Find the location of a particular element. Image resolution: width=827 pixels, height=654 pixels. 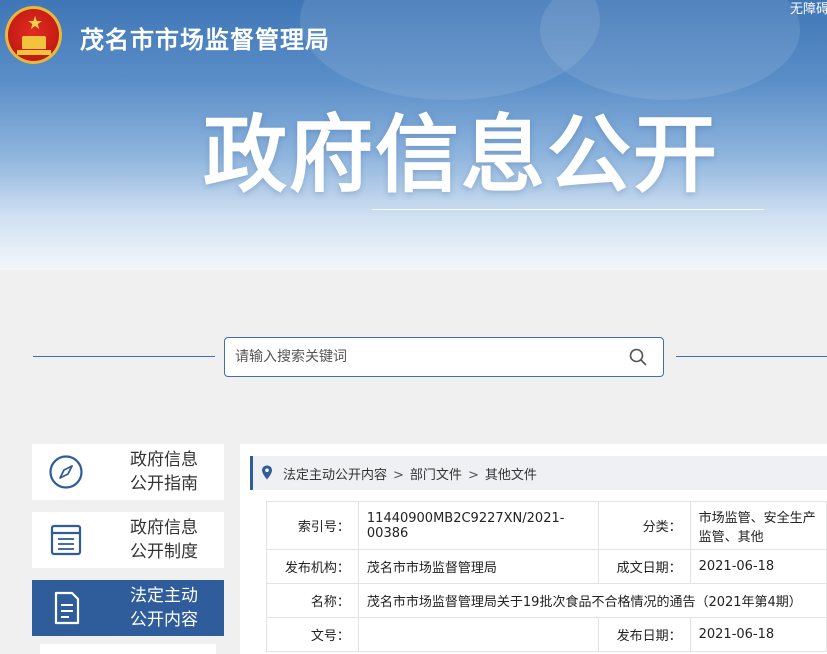

meta-label: 成文日期： is located at coordinates (644, 566).